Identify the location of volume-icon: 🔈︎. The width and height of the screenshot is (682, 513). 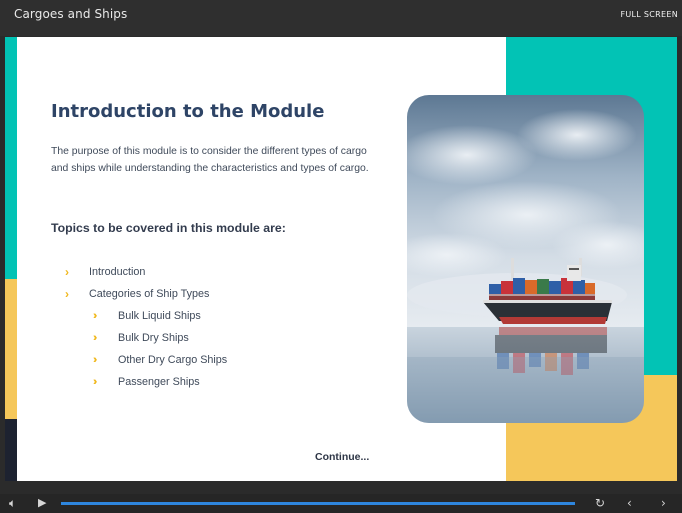
(12, 503).